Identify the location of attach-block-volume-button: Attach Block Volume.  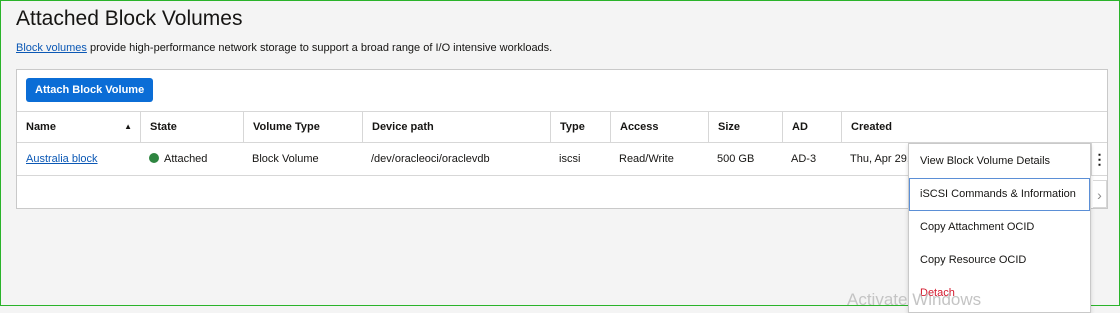
(90, 90).